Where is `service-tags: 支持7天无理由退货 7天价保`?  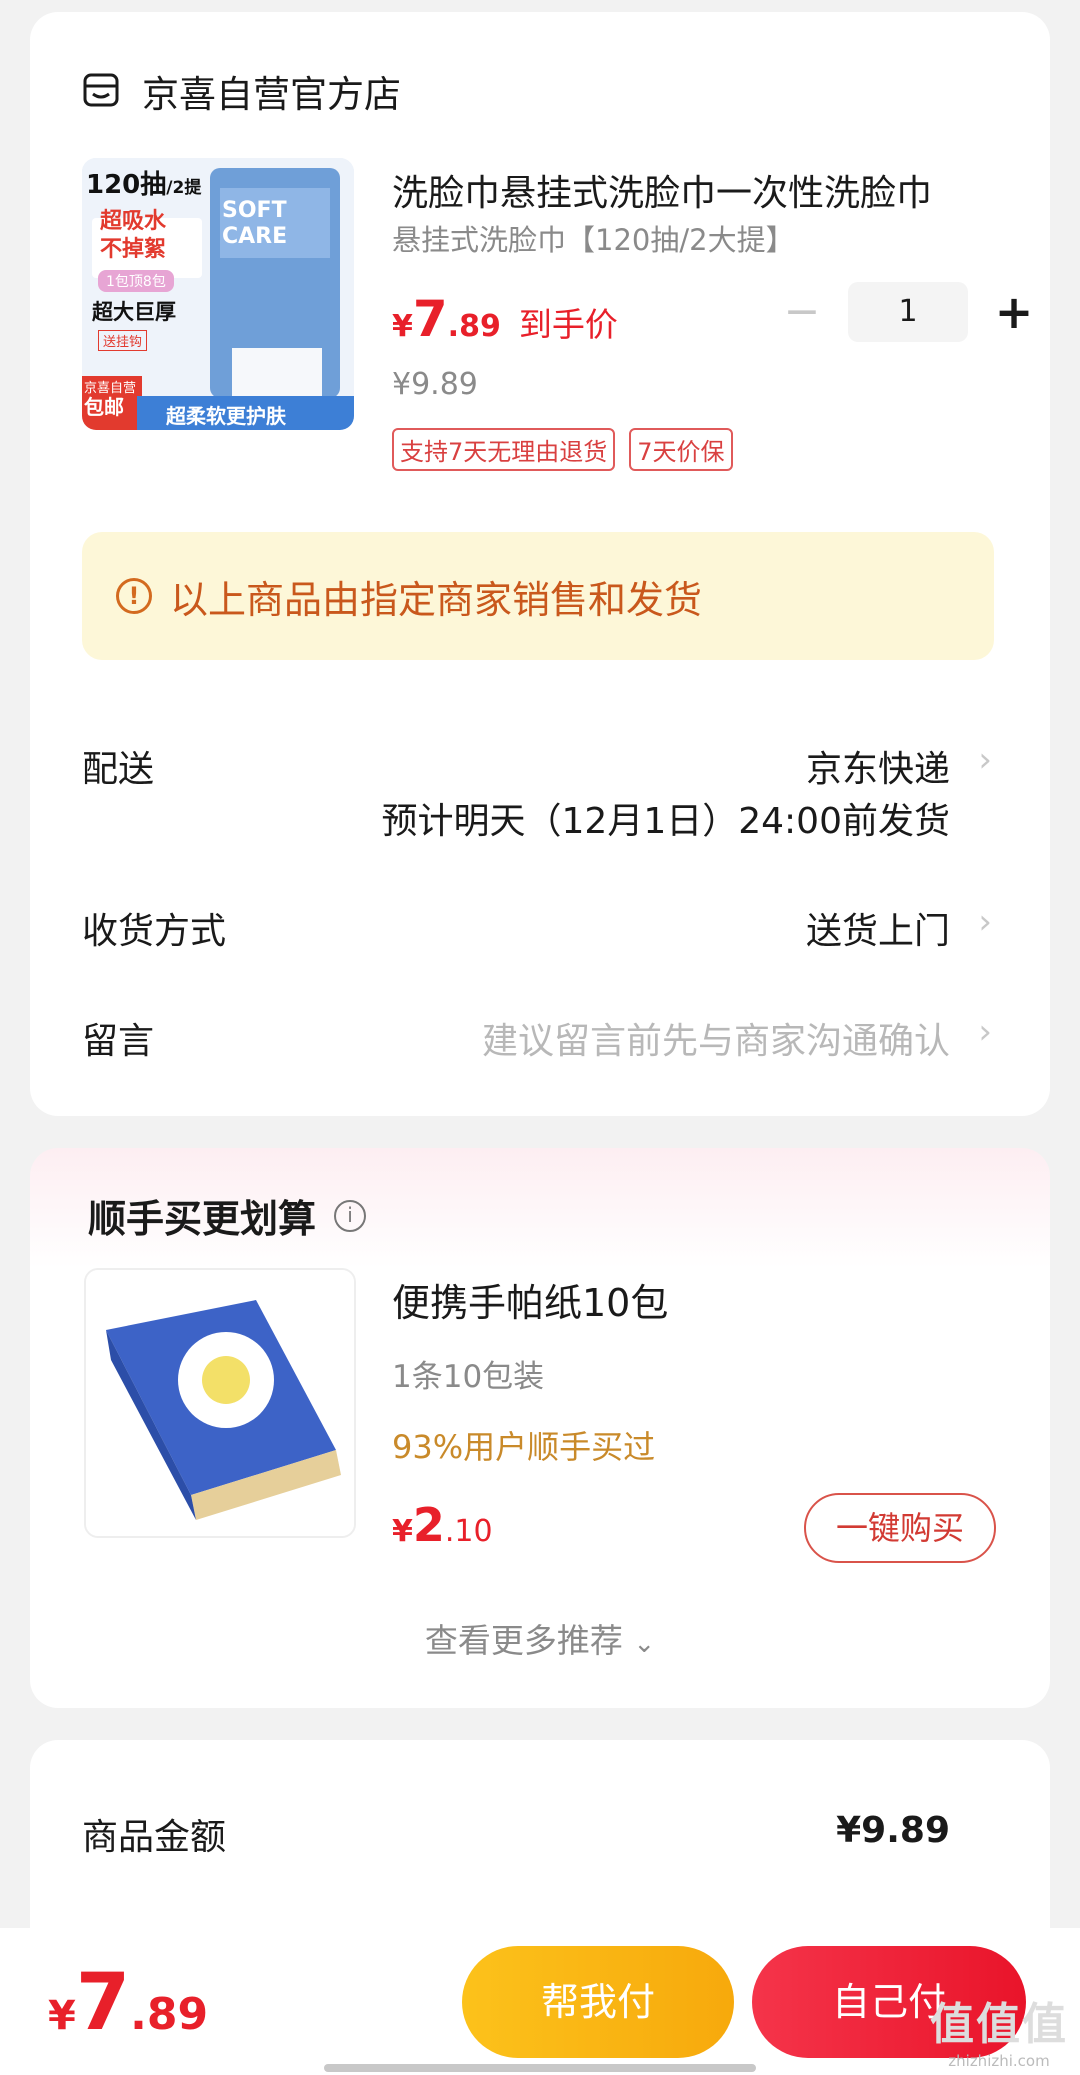 service-tags: 支持7天无理由退货 7天价保 is located at coordinates (569, 449).